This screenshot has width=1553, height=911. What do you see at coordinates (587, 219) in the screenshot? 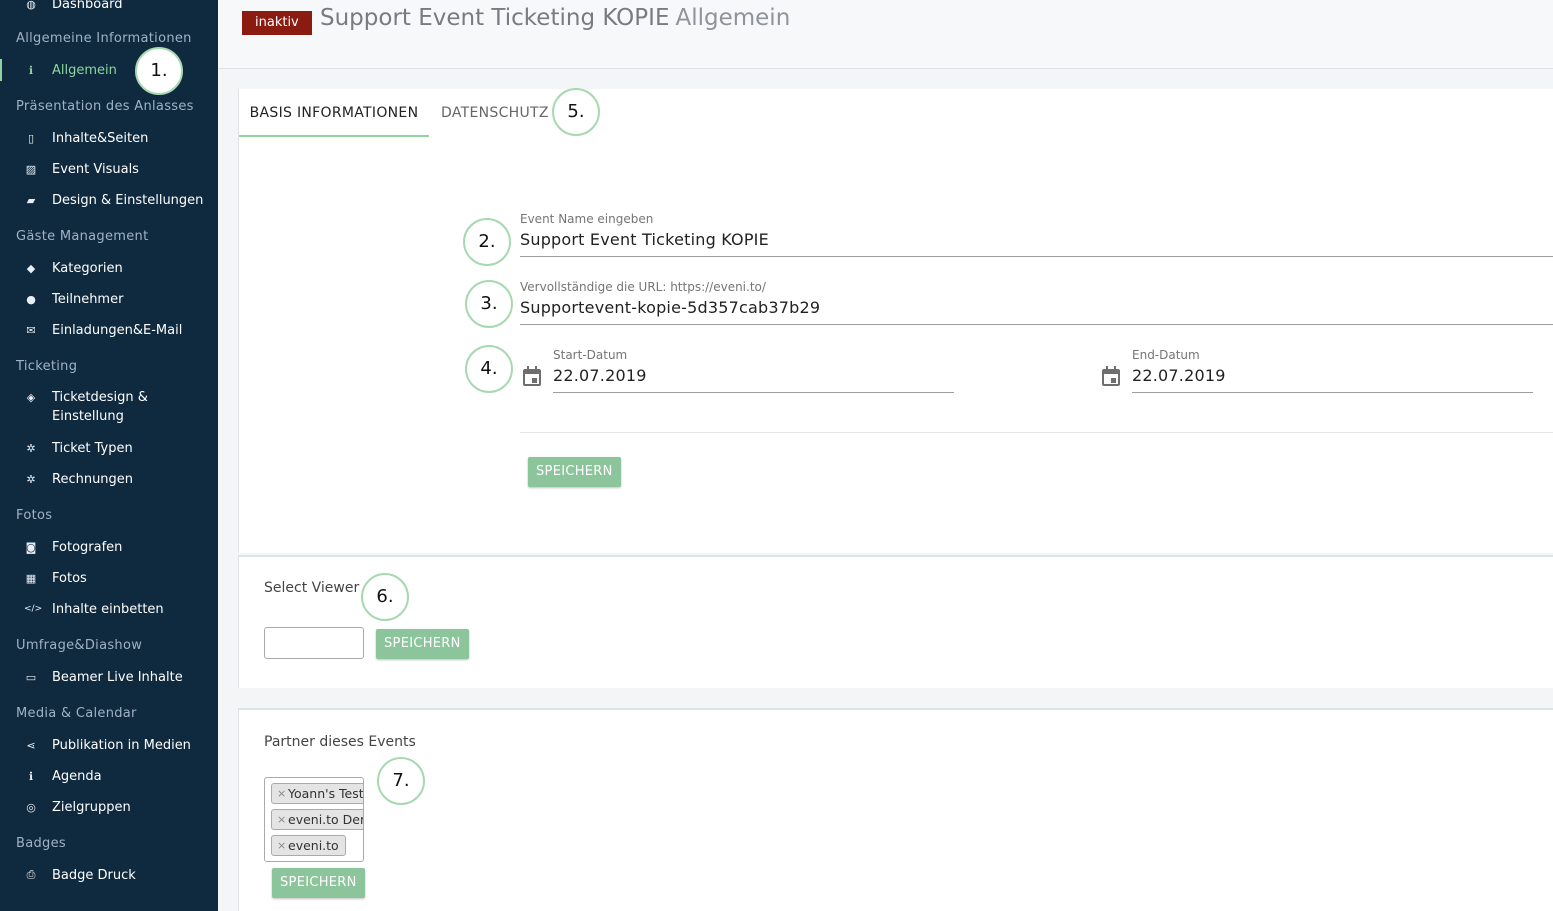
I see `event-name-label: Event Name eingeben` at bounding box center [587, 219].